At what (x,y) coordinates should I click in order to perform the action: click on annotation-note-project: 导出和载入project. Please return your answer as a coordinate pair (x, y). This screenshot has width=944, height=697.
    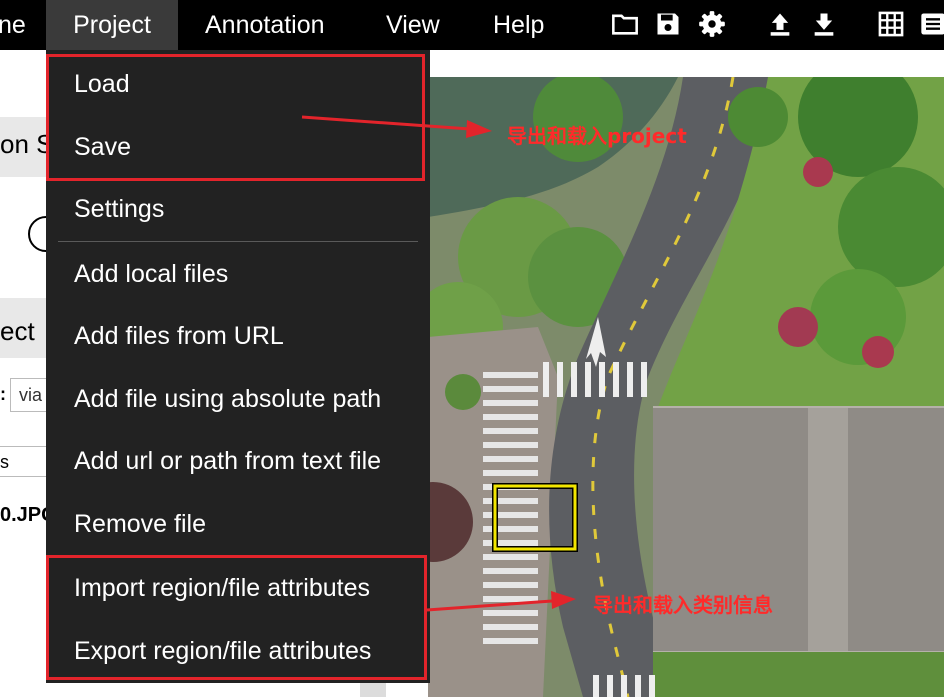
    Looking at the image, I should click on (597, 136).